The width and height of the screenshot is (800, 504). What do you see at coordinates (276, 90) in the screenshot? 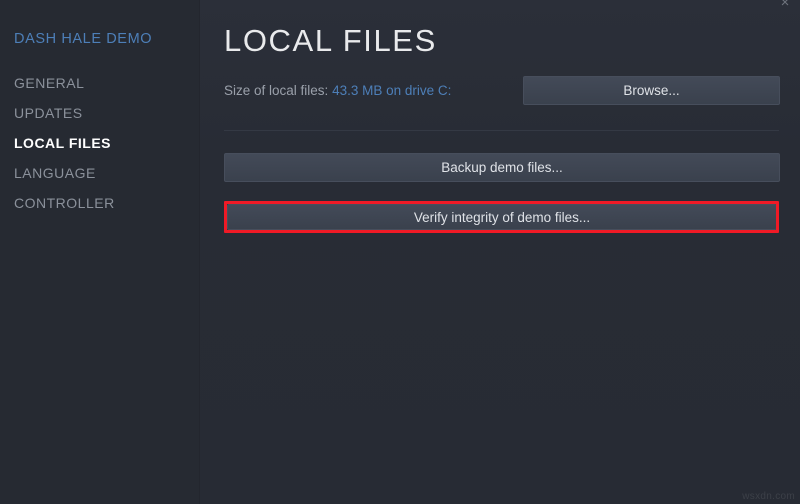
I see `size-label: Size of local files:` at bounding box center [276, 90].